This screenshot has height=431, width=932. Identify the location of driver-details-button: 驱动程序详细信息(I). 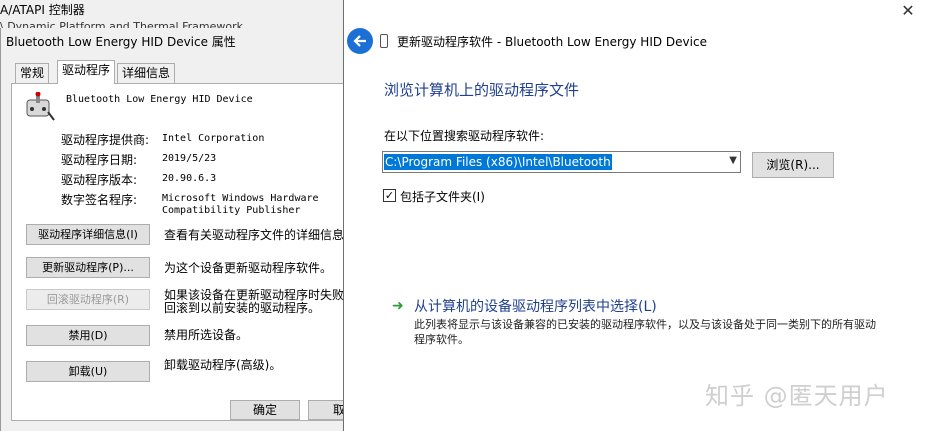
(88, 234).